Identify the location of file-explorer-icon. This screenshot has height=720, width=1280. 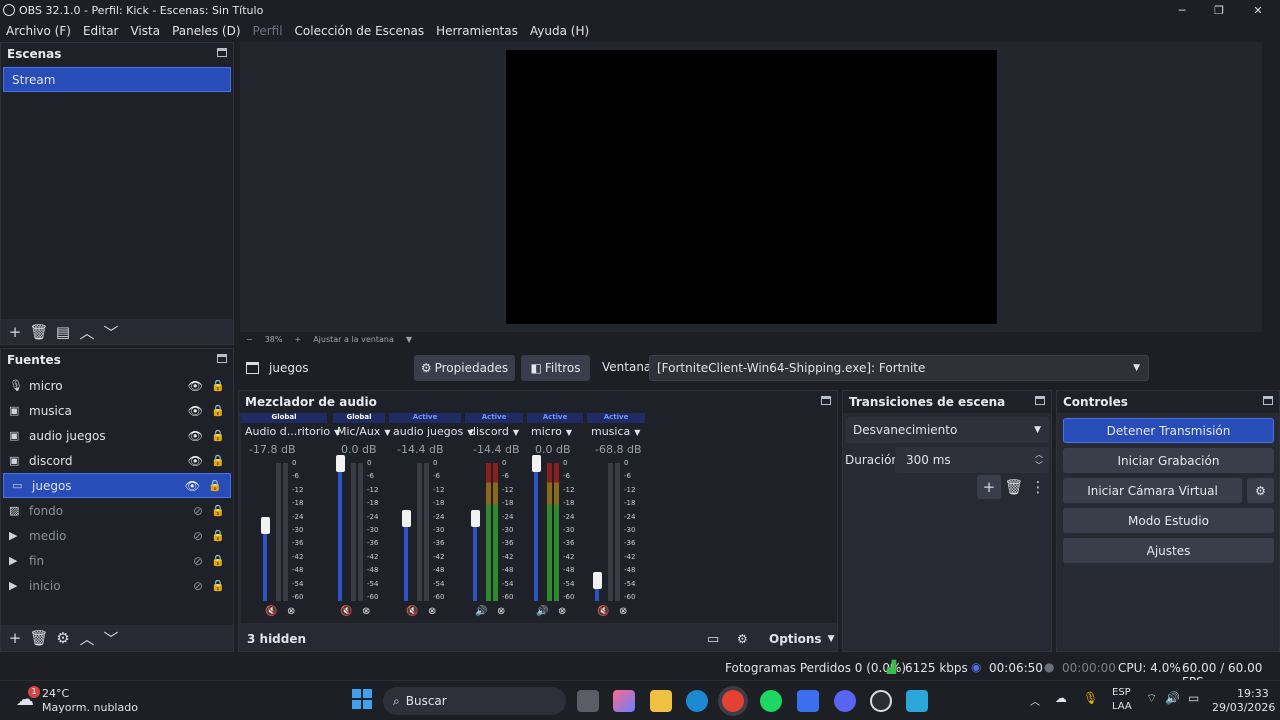
(661, 701).